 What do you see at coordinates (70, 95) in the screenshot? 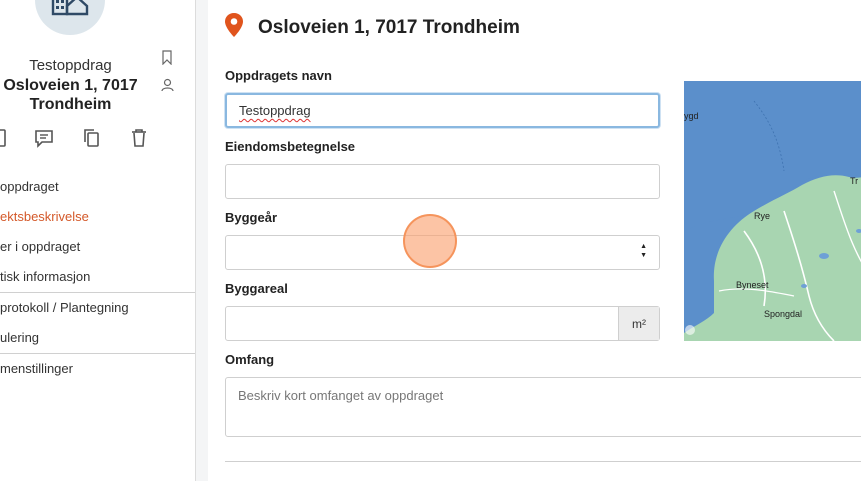
I see `project-address: Osloveien 1, 7017 Trondheim` at bounding box center [70, 95].